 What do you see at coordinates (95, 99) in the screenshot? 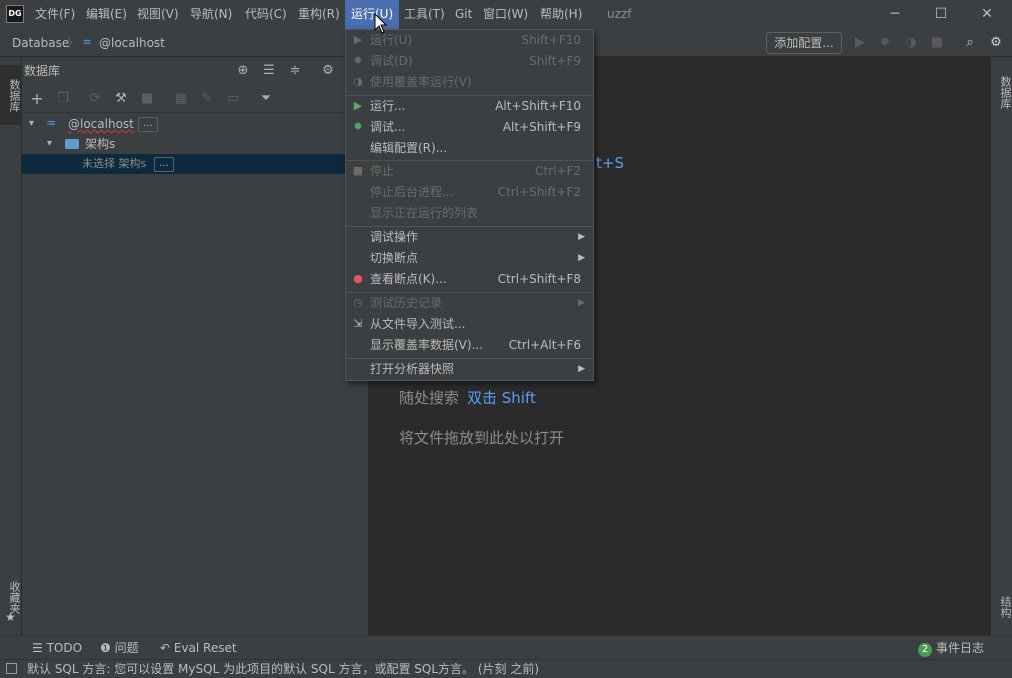
I see `refresh-icon: ⟳` at bounding box center [95, 99].